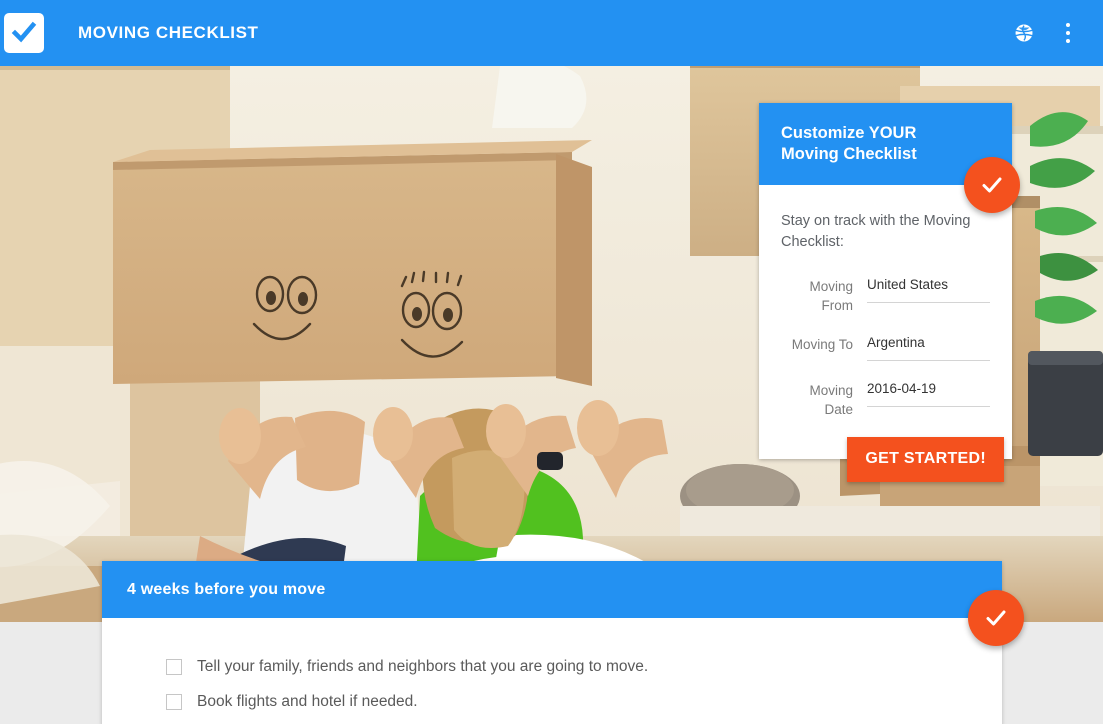  I want to click on get-started-button: GET STARTED!, so click(925, 459).